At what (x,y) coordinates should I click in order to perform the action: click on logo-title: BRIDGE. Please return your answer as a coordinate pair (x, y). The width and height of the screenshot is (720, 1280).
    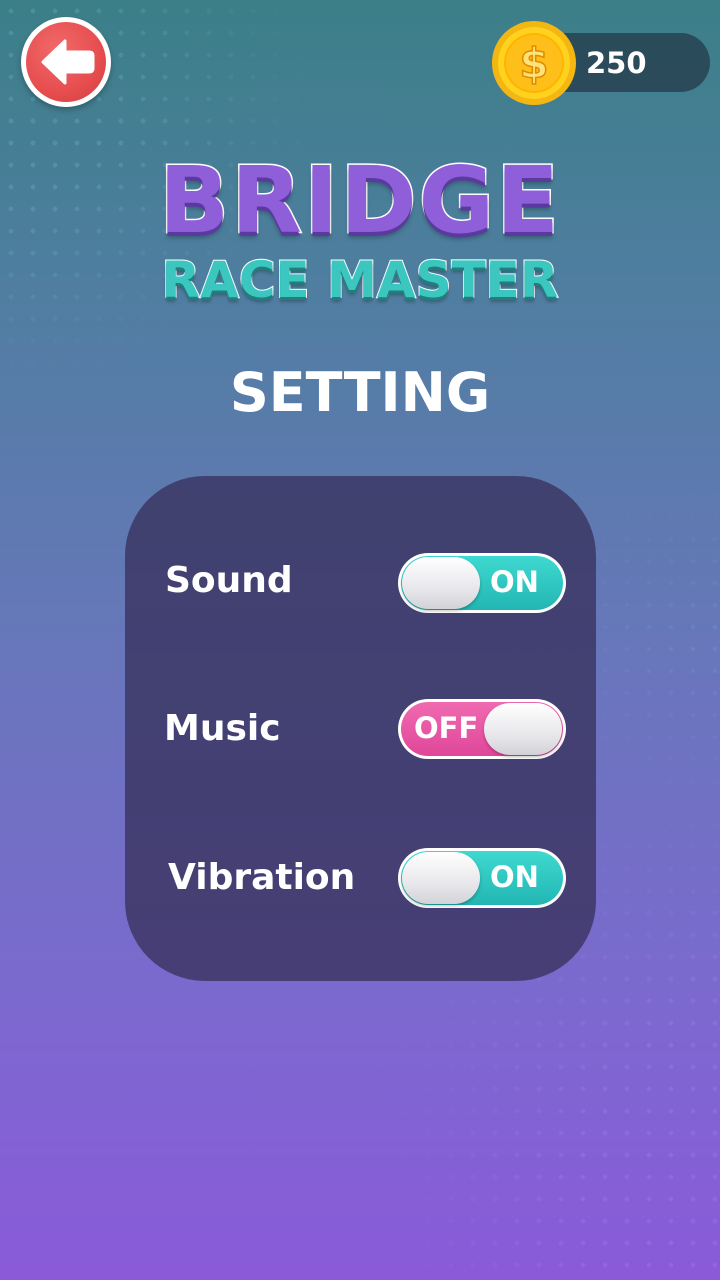
    Looking at the image, I should click on (359, 201).